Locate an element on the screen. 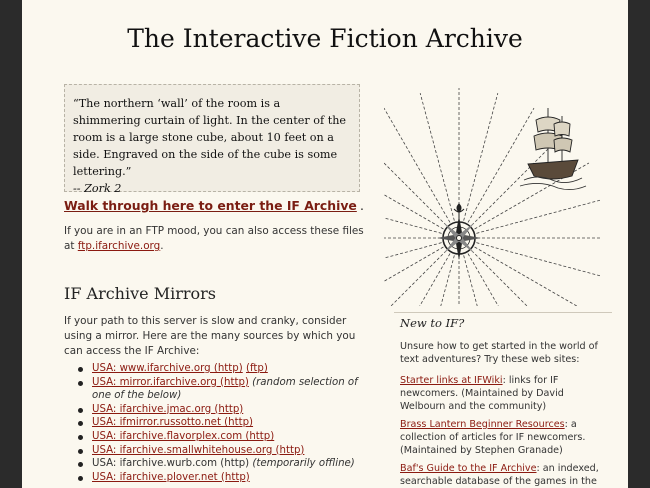 Image resolution: width=650 pixels, height=488 pixels. list-item: USA: www.ifarchive.org (http) (ftp) is located at coordinates (224, 369).